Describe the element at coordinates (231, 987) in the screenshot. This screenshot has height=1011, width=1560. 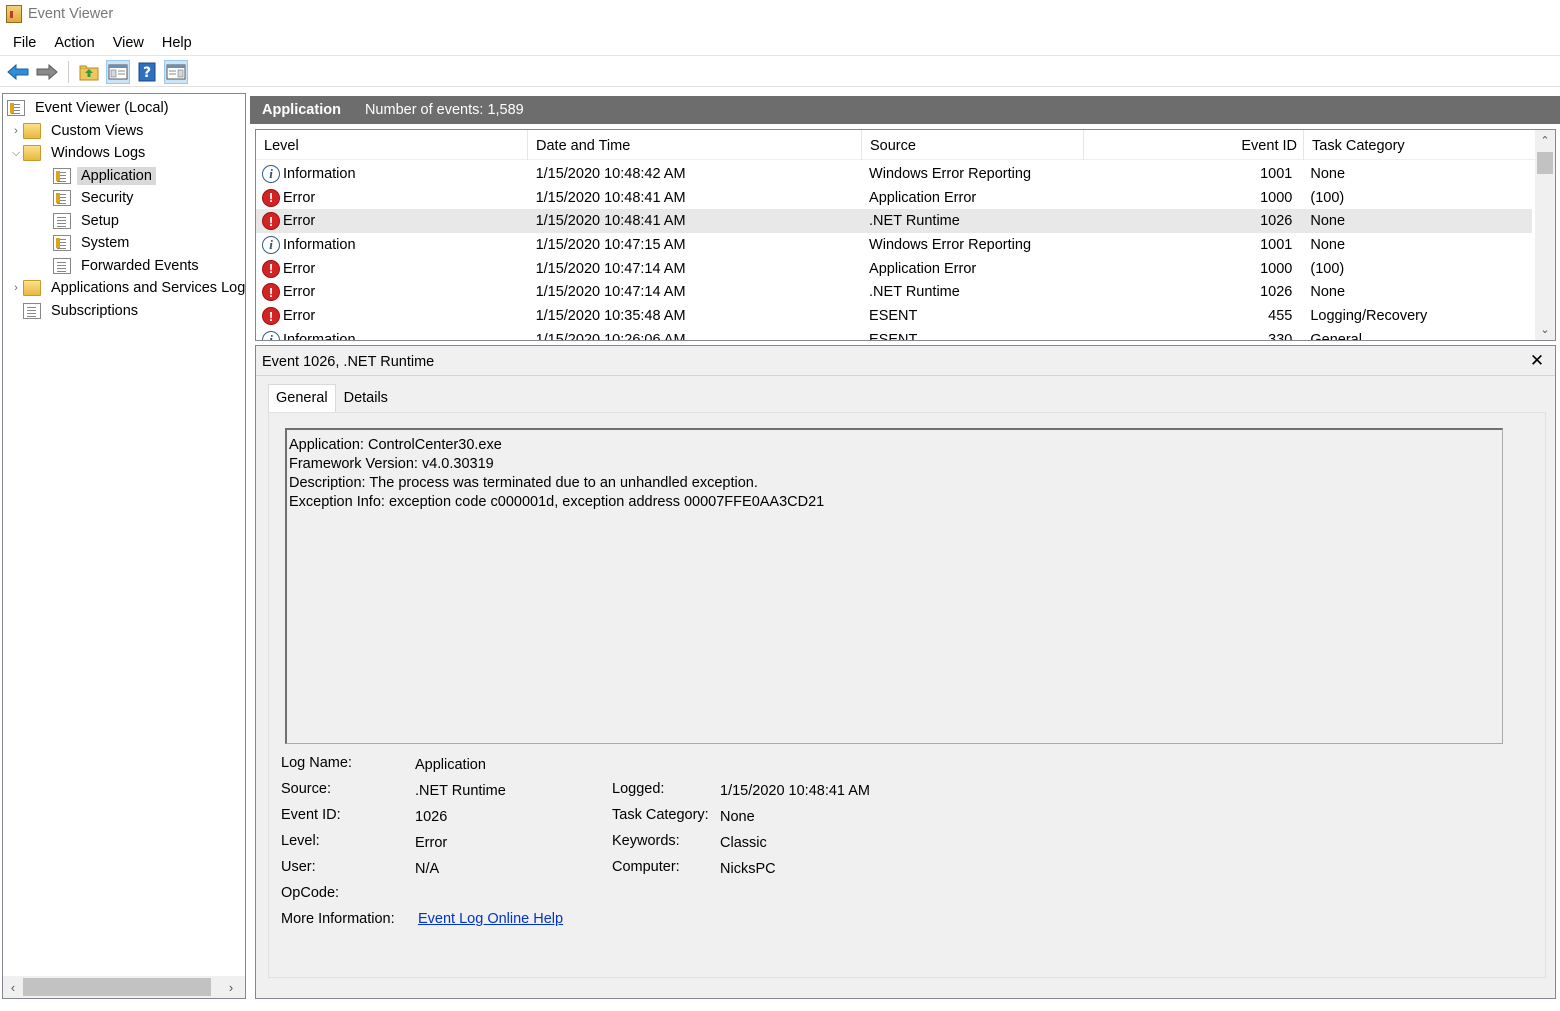
I see `scroll-right-icon: ›` at that location.